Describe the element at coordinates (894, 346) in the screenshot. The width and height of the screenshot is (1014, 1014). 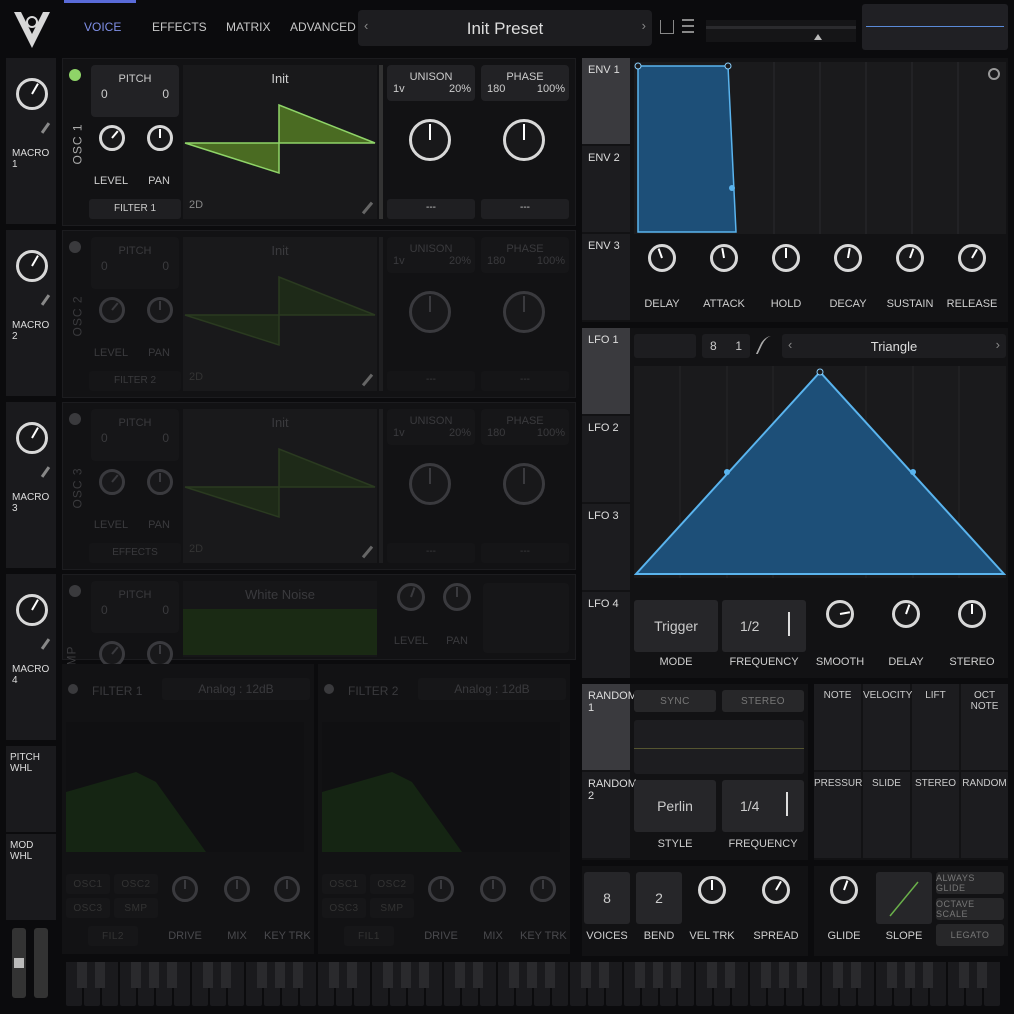
I see `lfo-shape-selector: ‹ Triangle ›` at that location.